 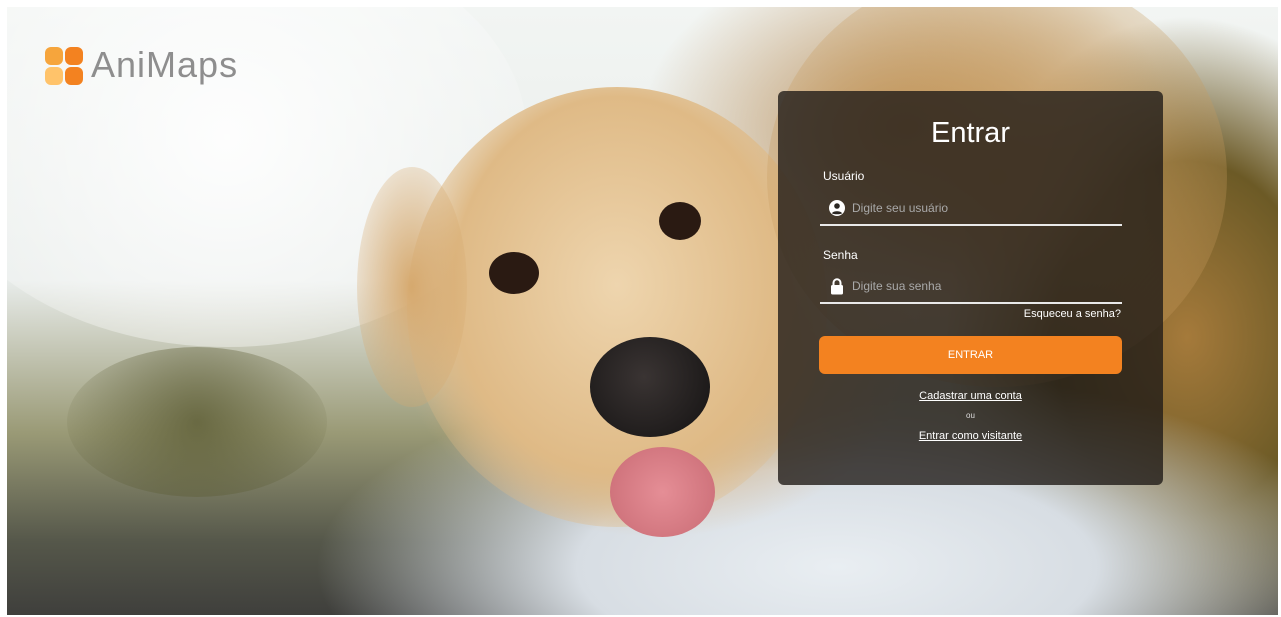 What do you see at coordinates (987, 286) in the screenshot?
I see `password-input` at bounding box center [987, 286].